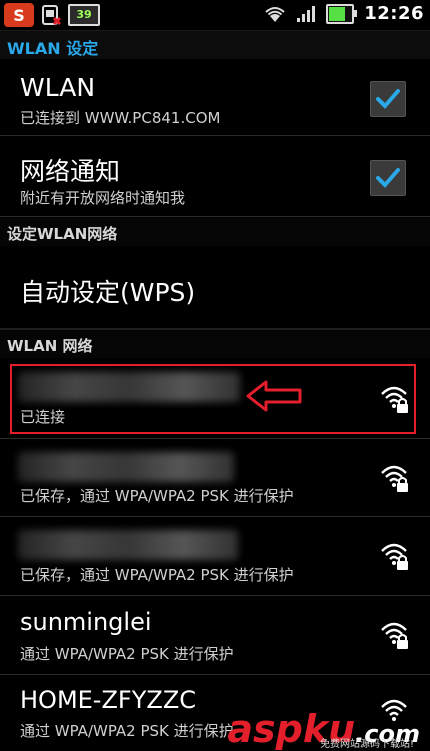  What do you see at coordinates (53, 48) in the screenshot?
I see `page-title: WLAN 设定` at bounding box center [53, 48].